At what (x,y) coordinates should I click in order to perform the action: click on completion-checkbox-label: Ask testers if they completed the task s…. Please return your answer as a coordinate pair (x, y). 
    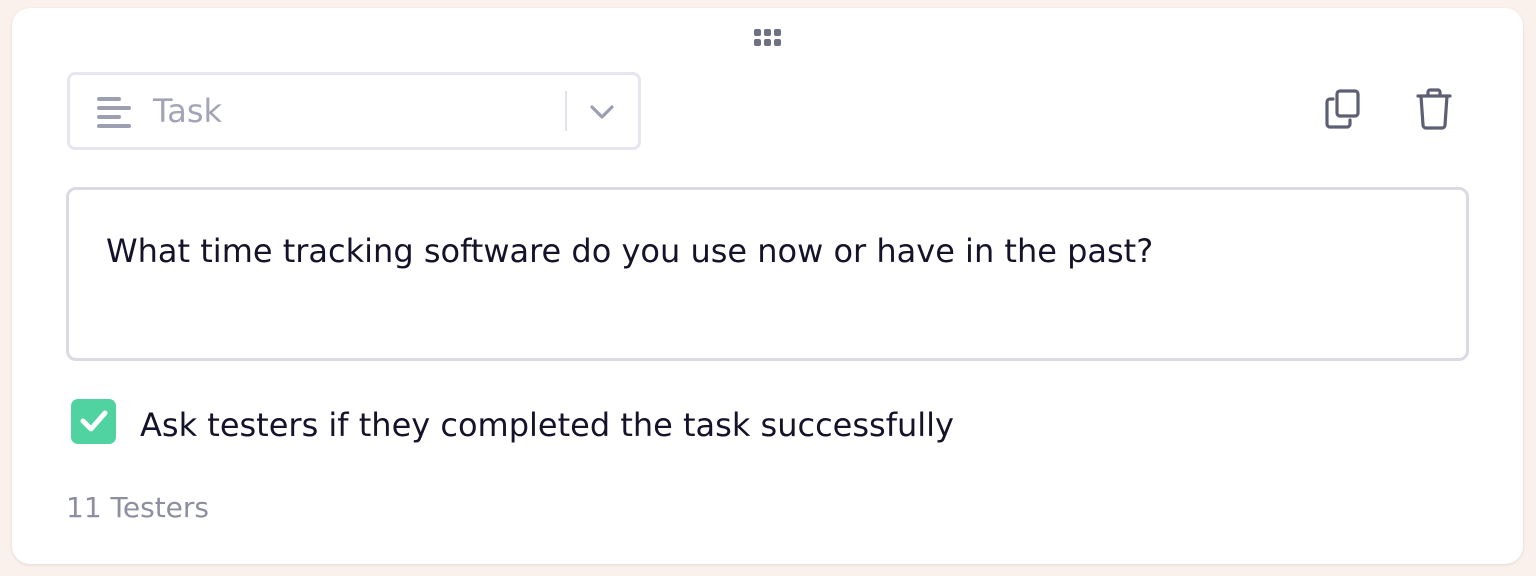
    Looking at the image, I should click on (547, 425).